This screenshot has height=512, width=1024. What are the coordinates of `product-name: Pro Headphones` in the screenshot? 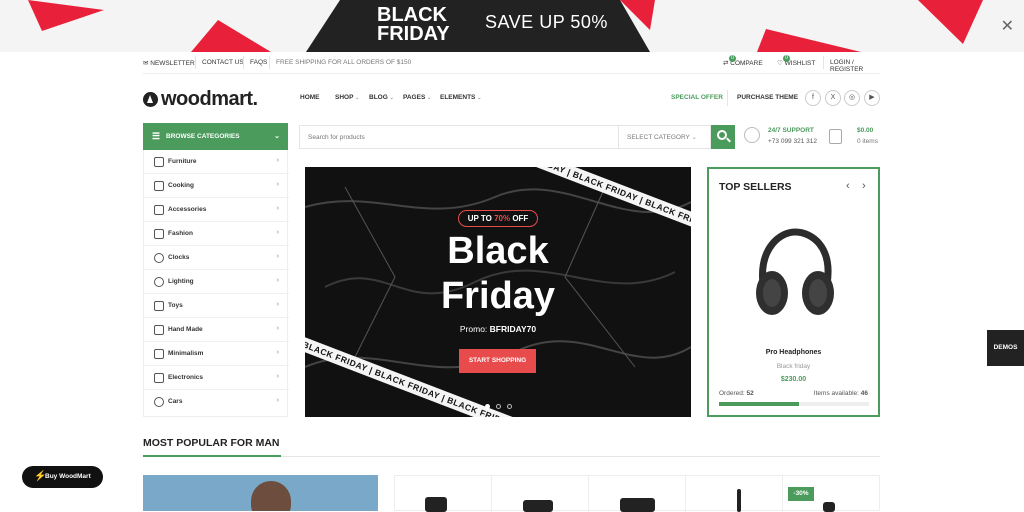 It's located at (793, 352).